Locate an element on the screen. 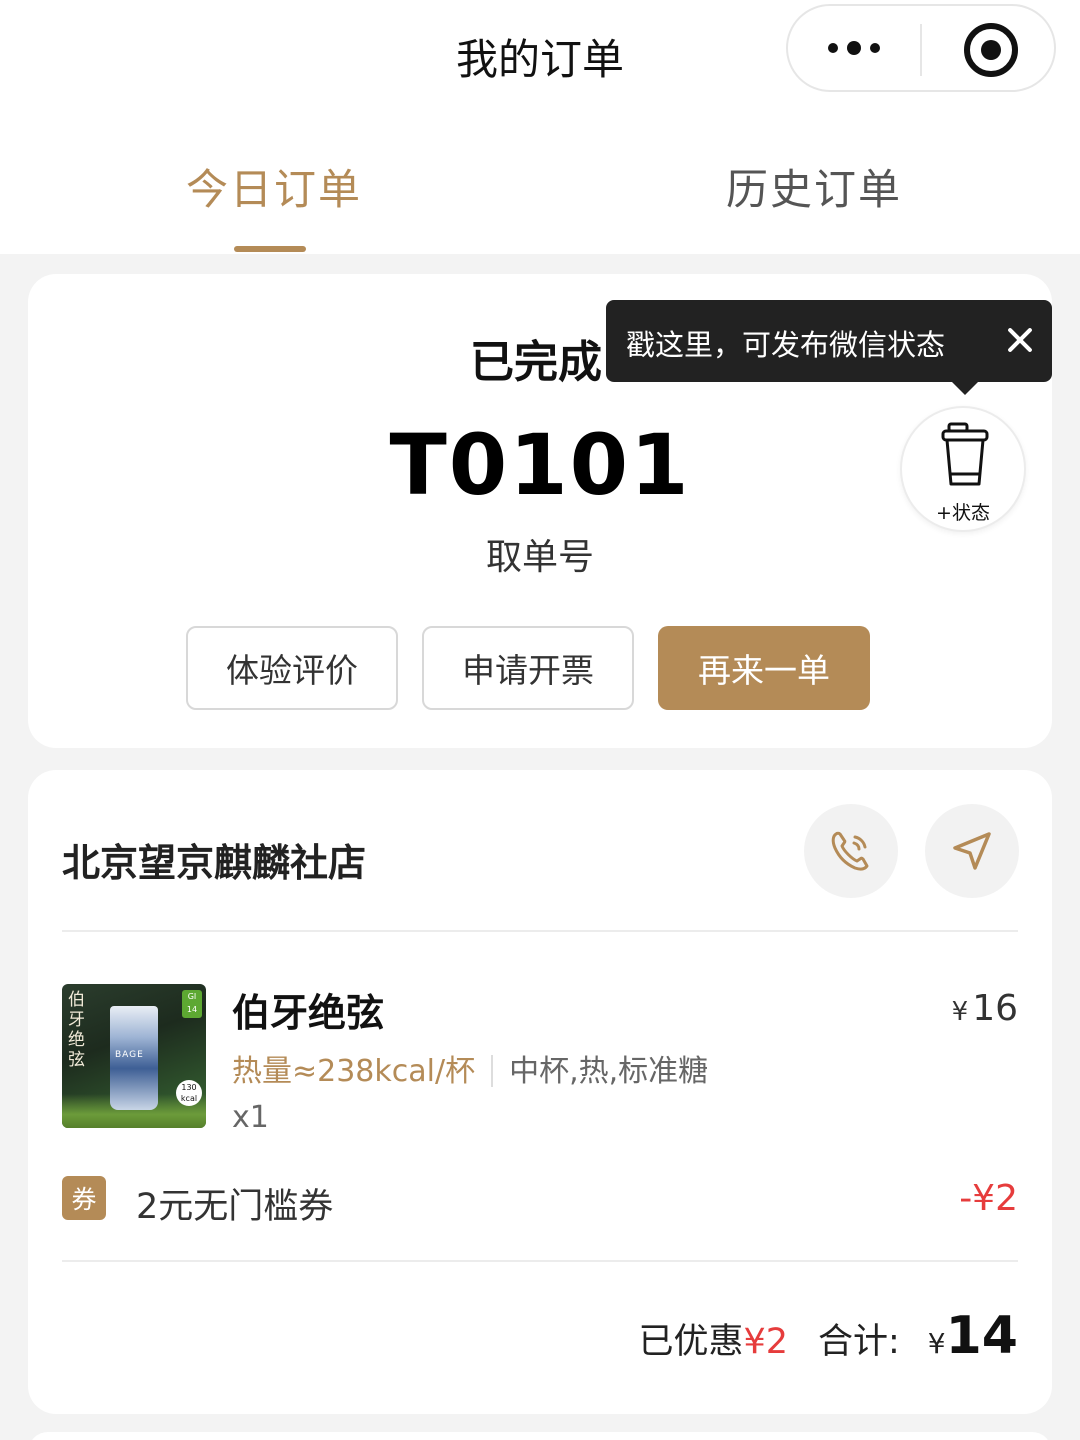  total-label: 合计: is located at coordinates (859, 1342).